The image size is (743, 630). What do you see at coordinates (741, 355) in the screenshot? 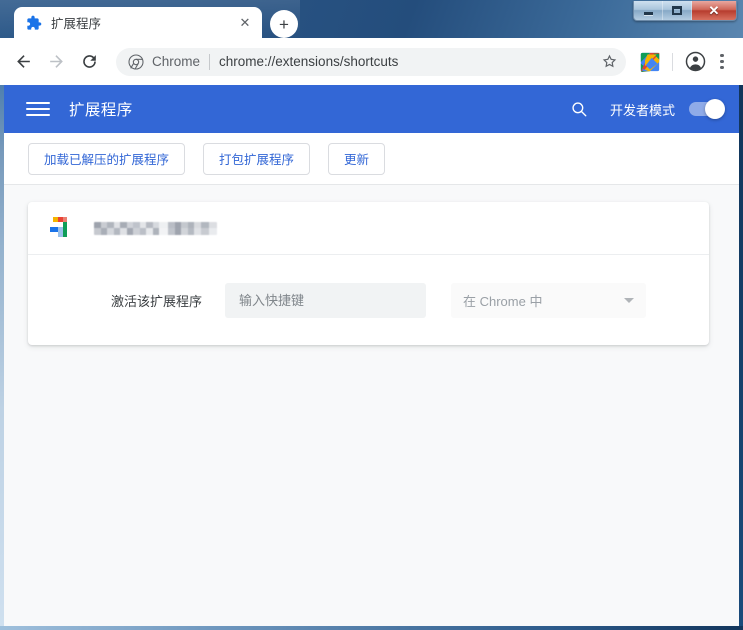
I see `window-right-border` at bounding box center [741, 355].